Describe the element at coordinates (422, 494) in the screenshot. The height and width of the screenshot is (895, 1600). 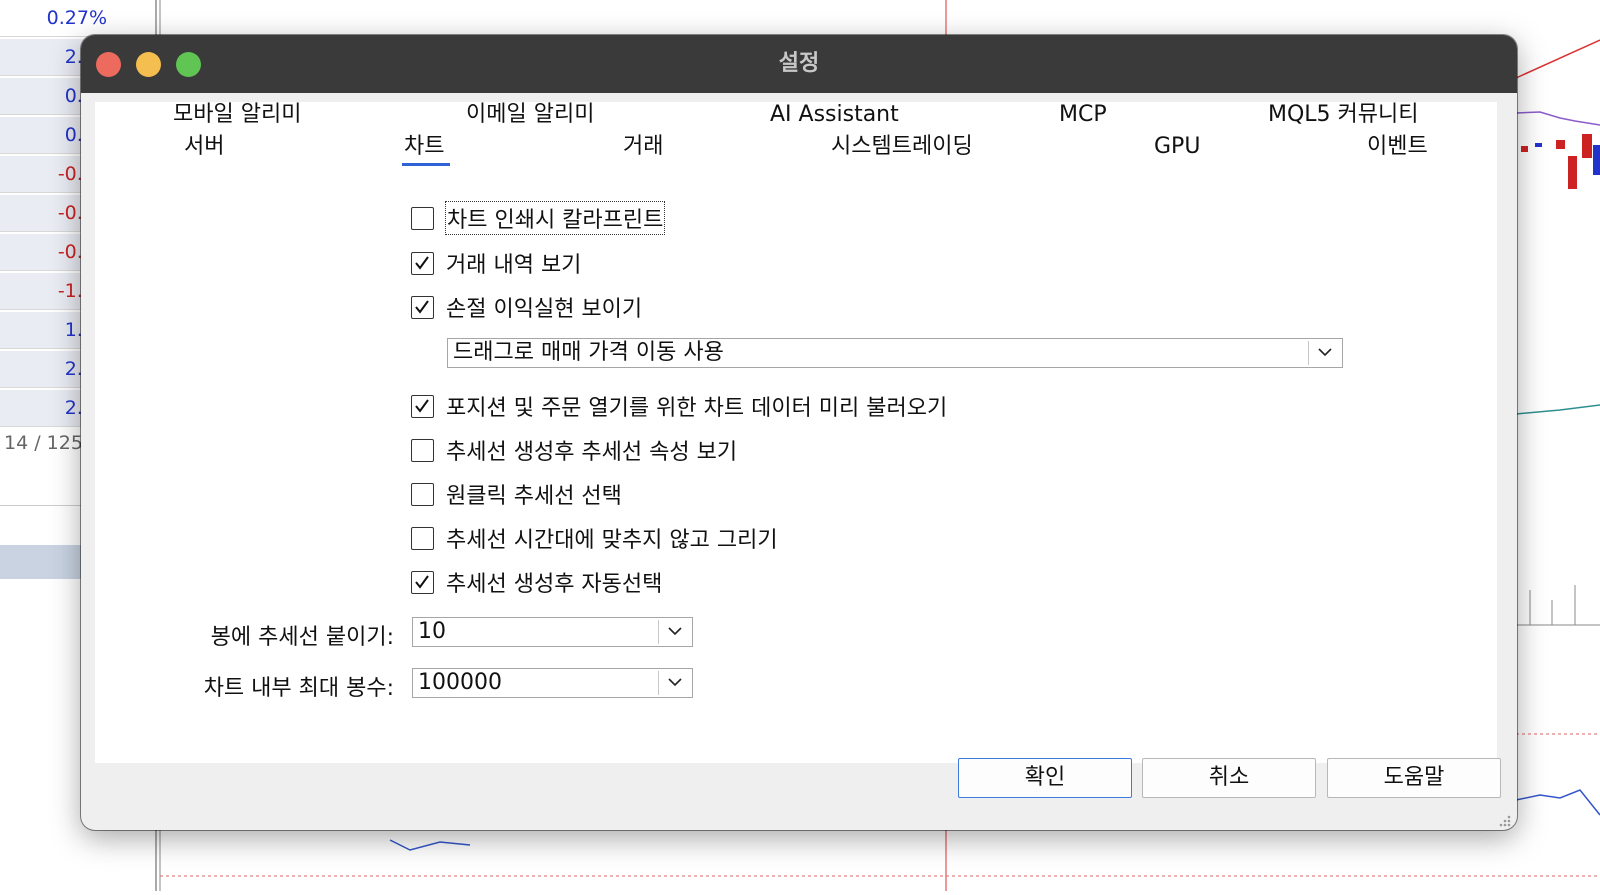
I see `checkbox-one-click-trendline` at that location.